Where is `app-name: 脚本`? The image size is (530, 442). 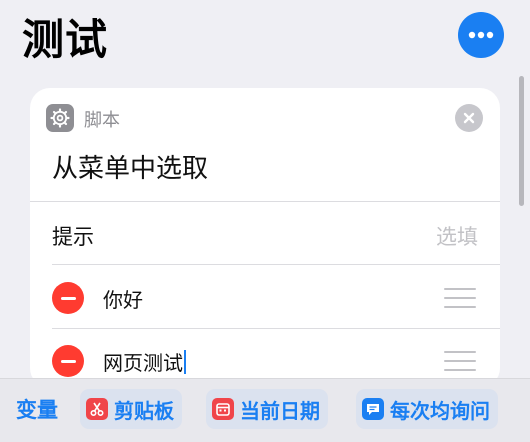 app-name: 脚本 is located at coordinates (102, 120).